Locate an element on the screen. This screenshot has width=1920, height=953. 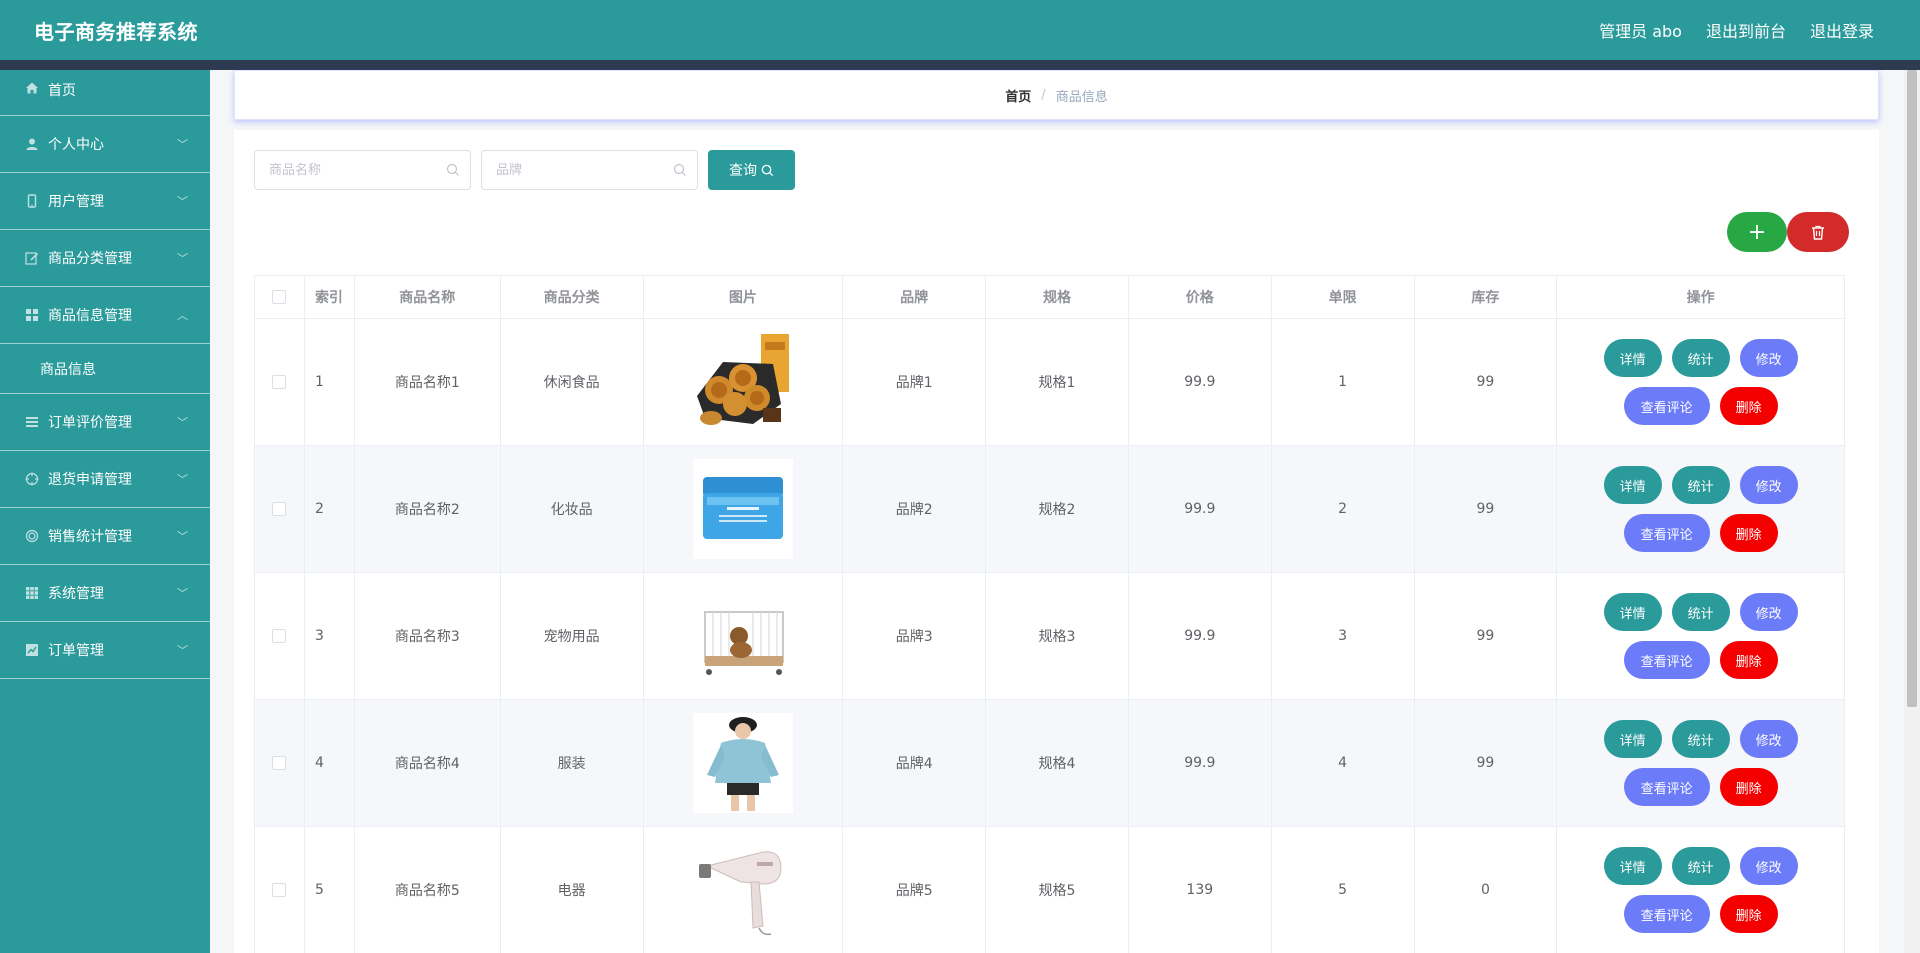
ops-row-bottom: 查看评论 删除 is located at coordinates (1700, 406).